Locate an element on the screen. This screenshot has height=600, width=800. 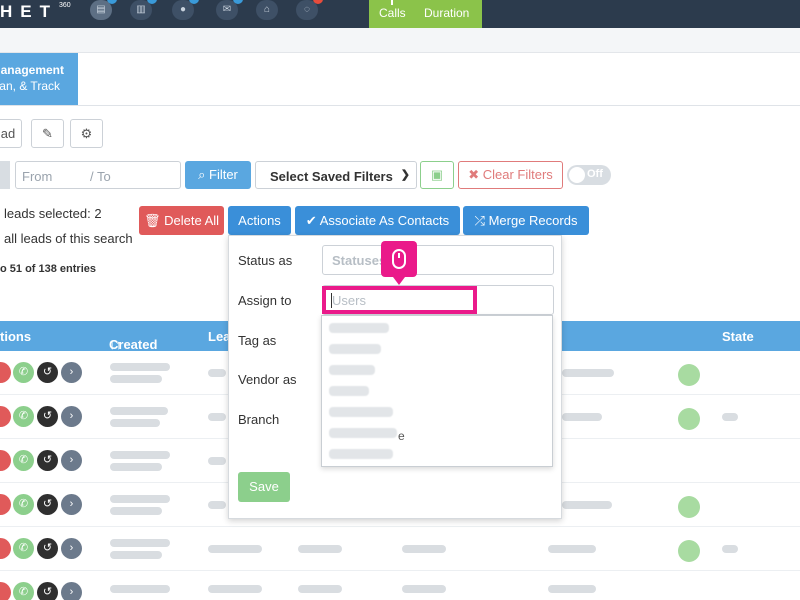
associate-contacts-label: Associate As Contacts is located at coordinates (384, 220).